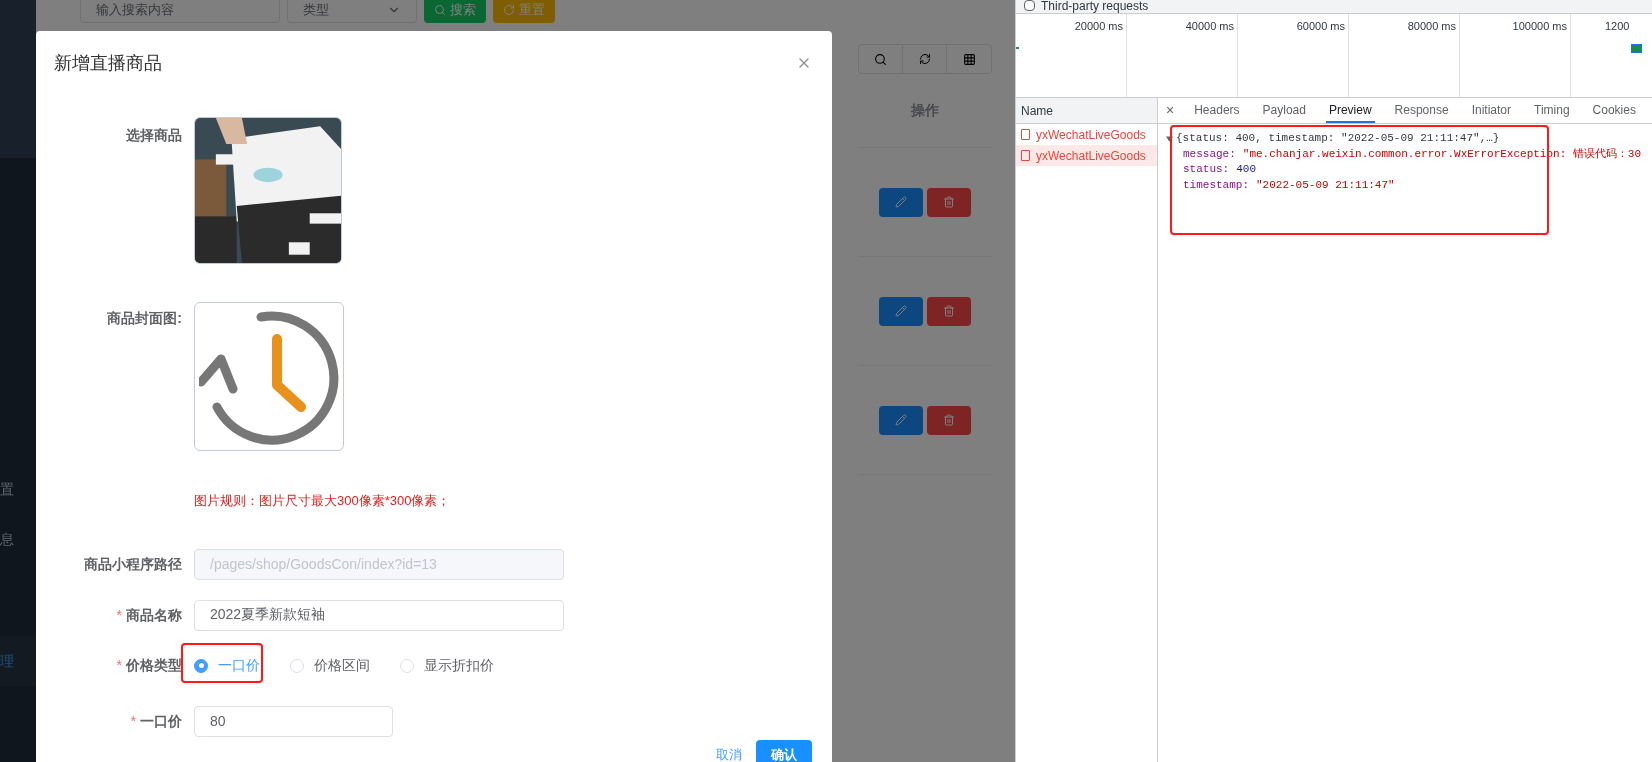 The height and width of the screenshot is (762, 1652). I want to click on field-label: 价格类型, so click(154, 665).